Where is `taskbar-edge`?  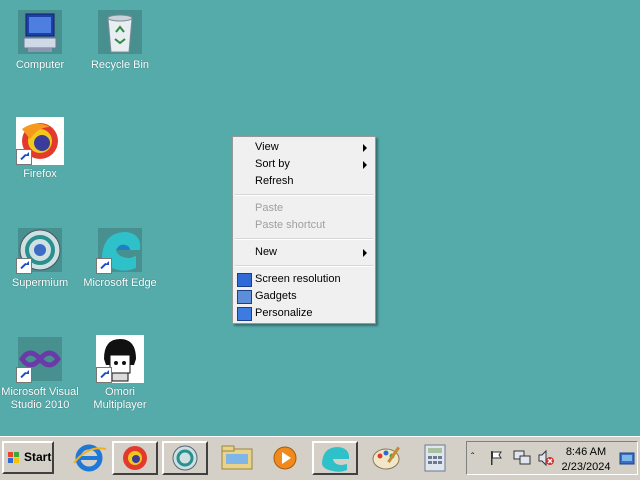
taskbar-edge is located at coordinates (335, 458).